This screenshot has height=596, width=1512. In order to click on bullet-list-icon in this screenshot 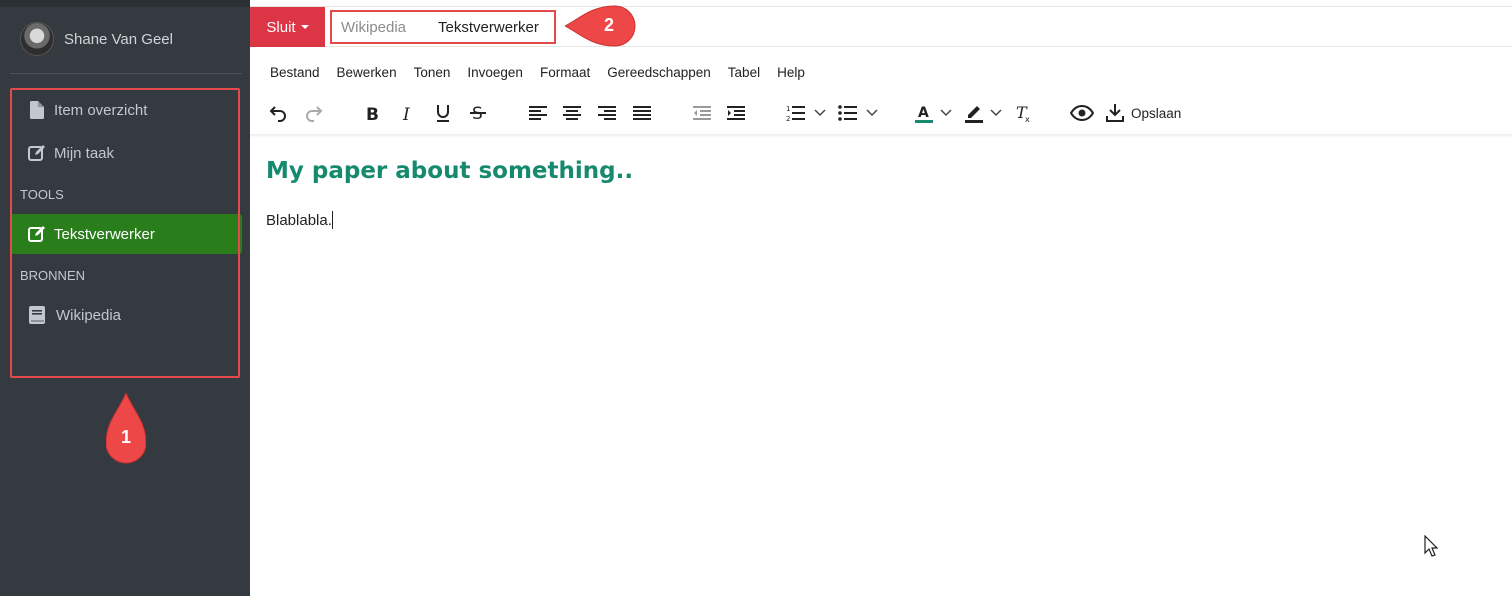, I will do `click(847, 113)`.